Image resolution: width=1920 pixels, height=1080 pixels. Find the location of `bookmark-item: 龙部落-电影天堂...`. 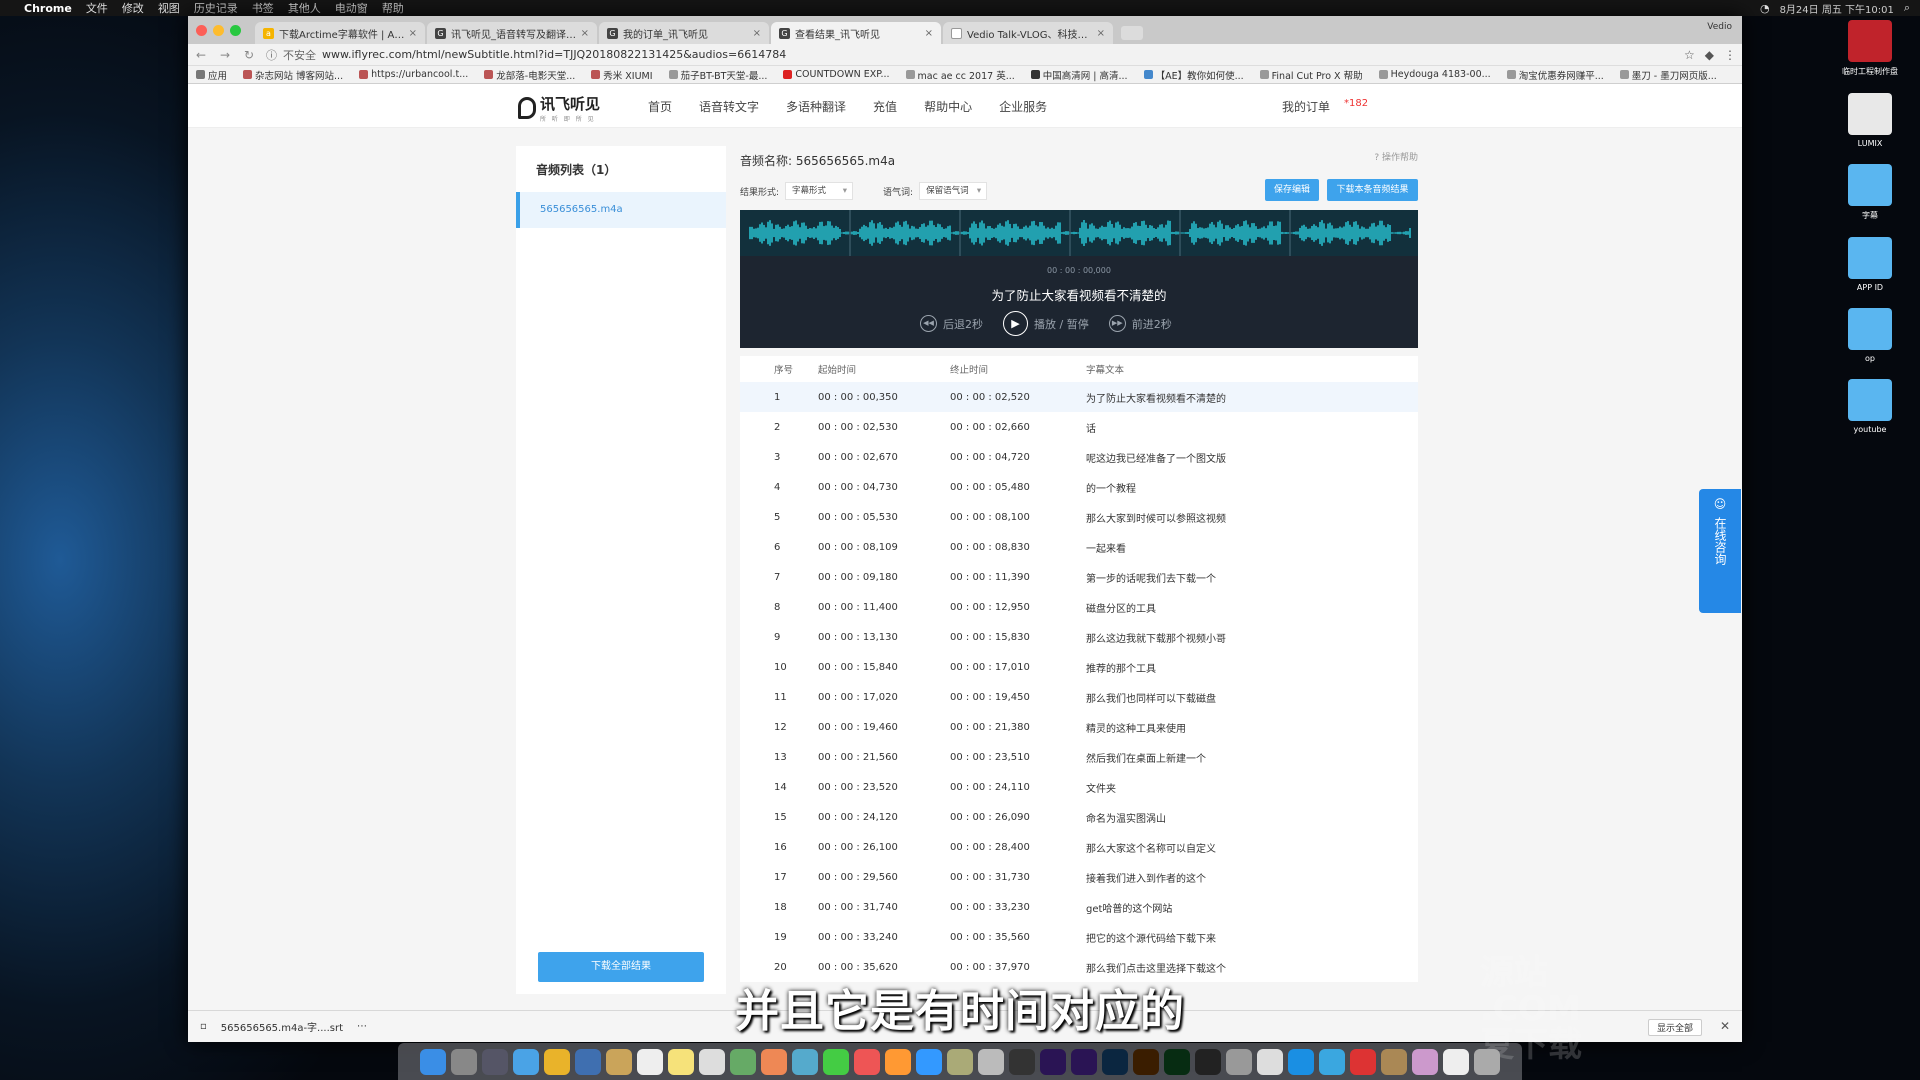

bookmark-item: 龙部落-电影天堂... is located at coordinates (529, 75).